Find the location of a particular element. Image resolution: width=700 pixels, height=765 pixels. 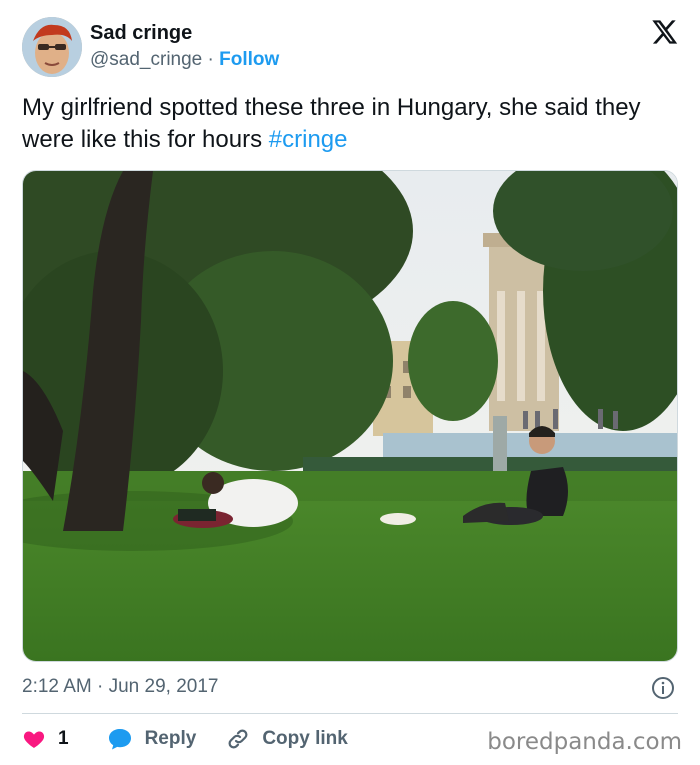

copy-link-button: Copy link is located at coordinates (287, 739).